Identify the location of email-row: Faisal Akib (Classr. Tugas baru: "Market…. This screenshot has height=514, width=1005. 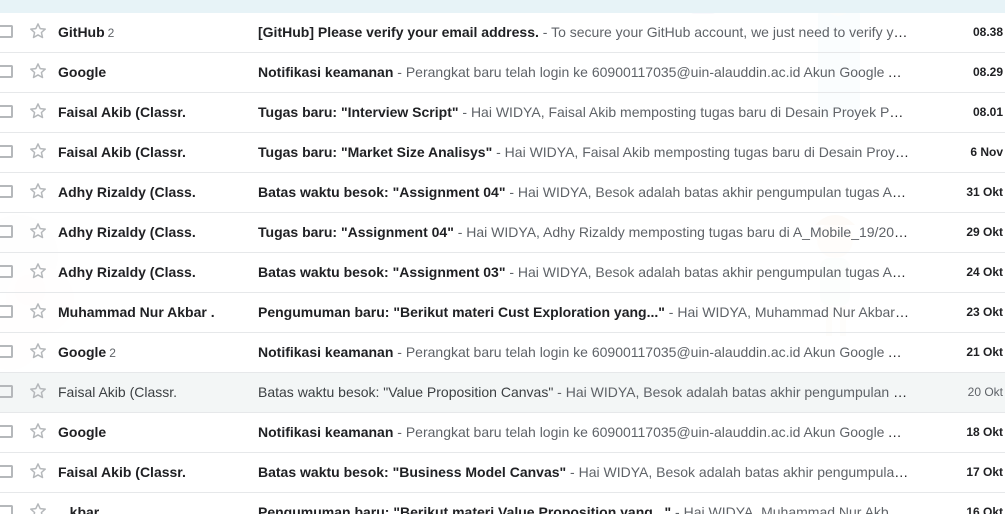
(502, 153).